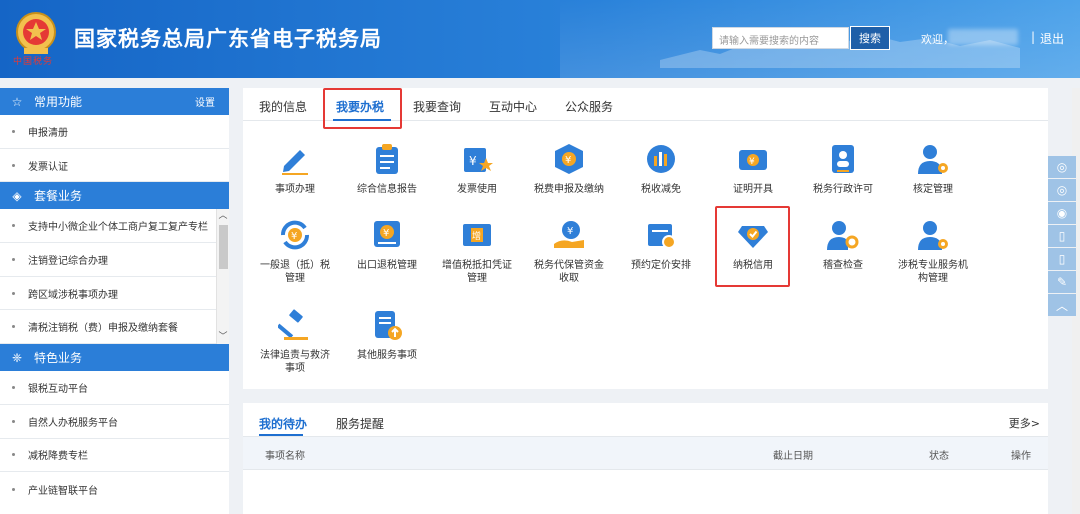  What do you see at coordinates (283, 106) in the screenshot?
I see `tab-my-info: 我的信息` at bounding box center [283, 106].